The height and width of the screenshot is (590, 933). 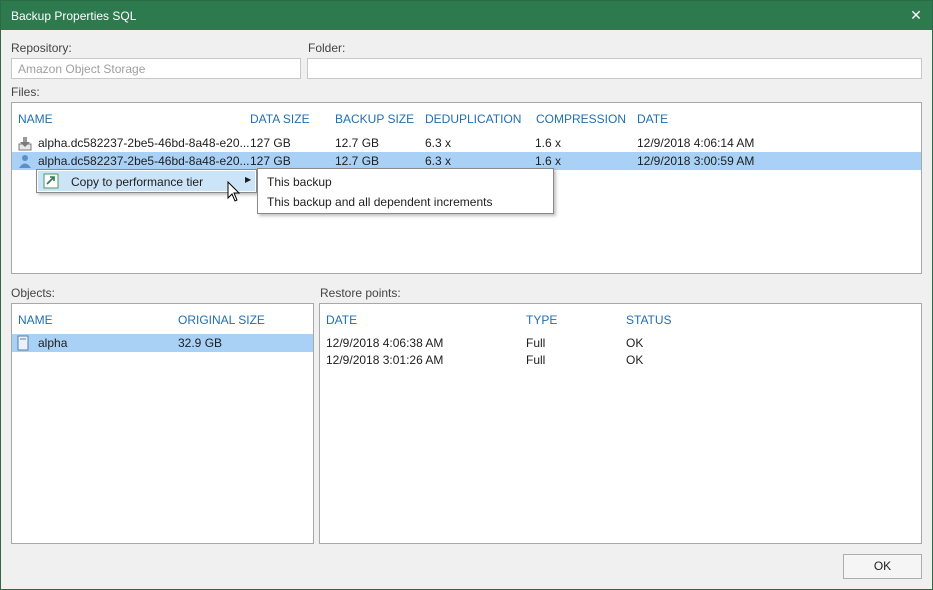 I want to click on copy-to-tier-icon, so click(x=51, y=181).